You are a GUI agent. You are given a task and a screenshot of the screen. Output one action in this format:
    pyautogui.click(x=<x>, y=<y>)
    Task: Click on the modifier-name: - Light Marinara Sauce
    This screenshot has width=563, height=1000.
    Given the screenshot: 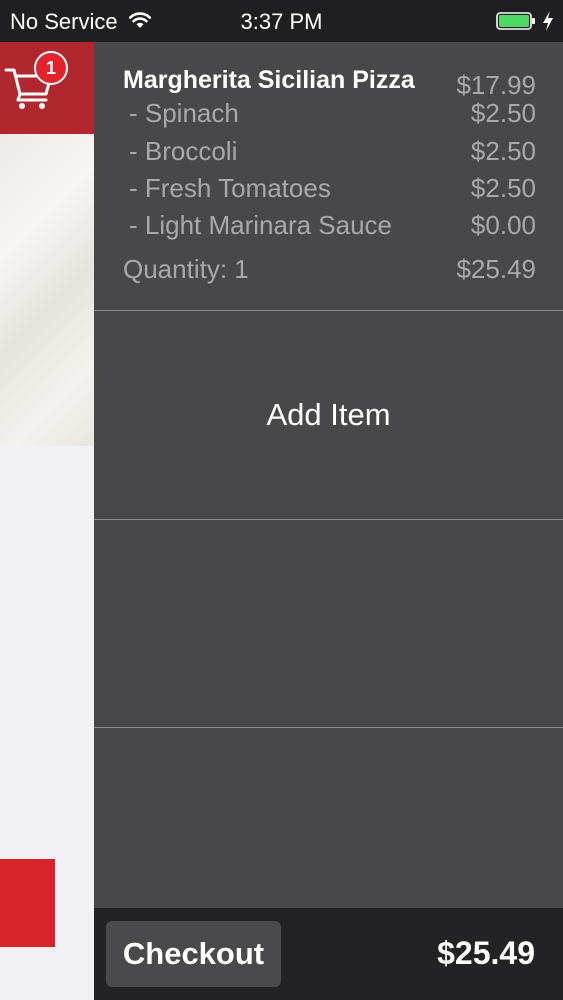 What is the action you would take?
    pyautogui.click(x=261, y=225)
    